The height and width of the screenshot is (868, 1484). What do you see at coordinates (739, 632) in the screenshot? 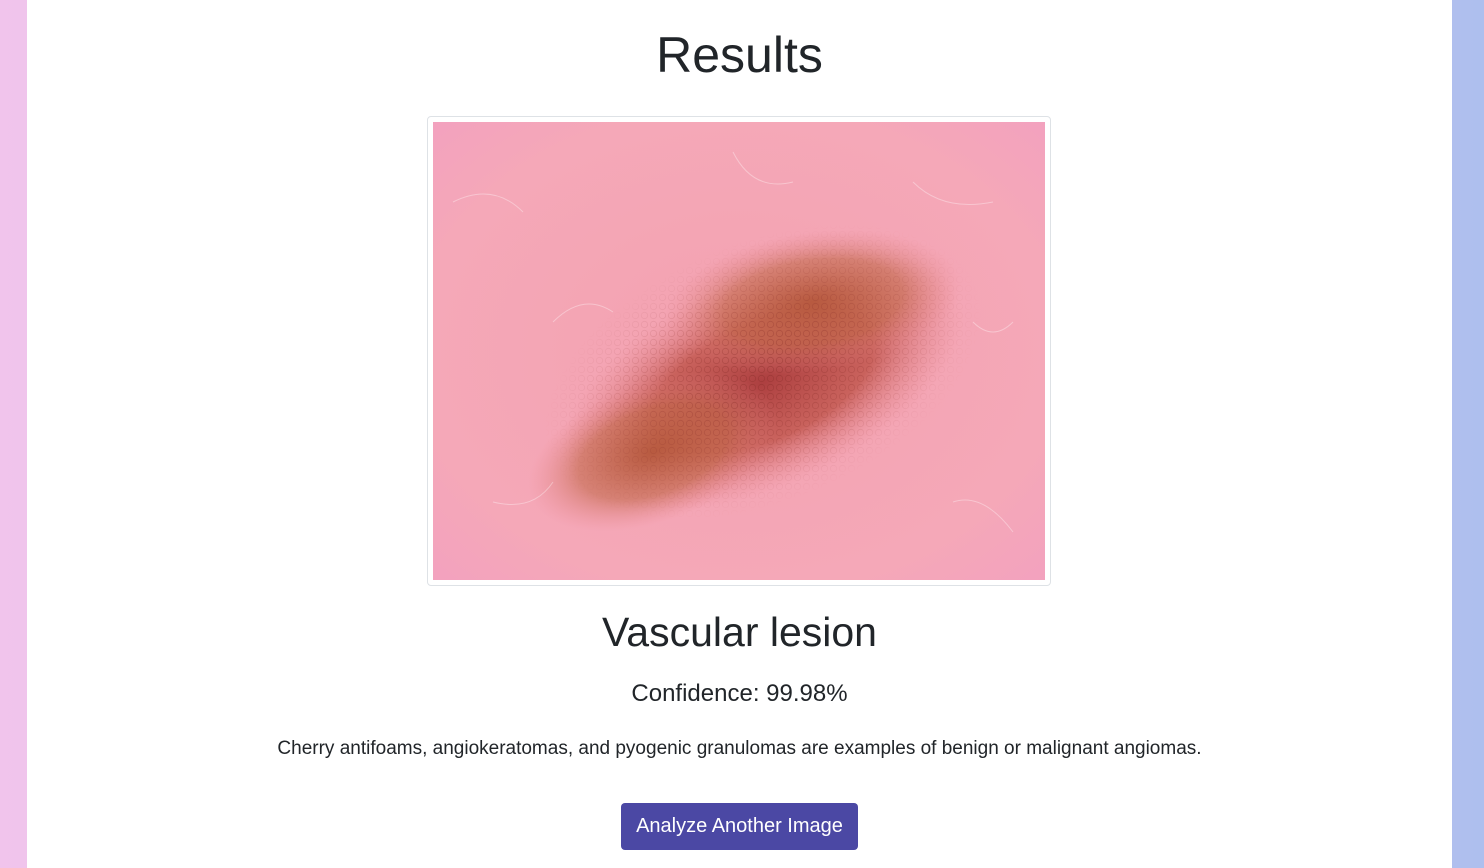
I see `diagnosis-label: Vascular lesion` at bounding box center [739, 632].